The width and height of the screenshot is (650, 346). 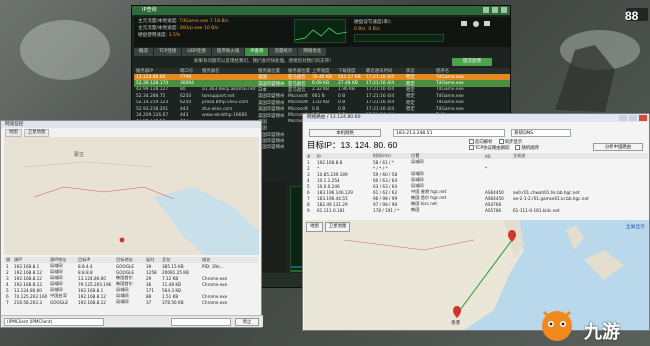 I want to click on table-cell: 9, so click(x=308, y=210).